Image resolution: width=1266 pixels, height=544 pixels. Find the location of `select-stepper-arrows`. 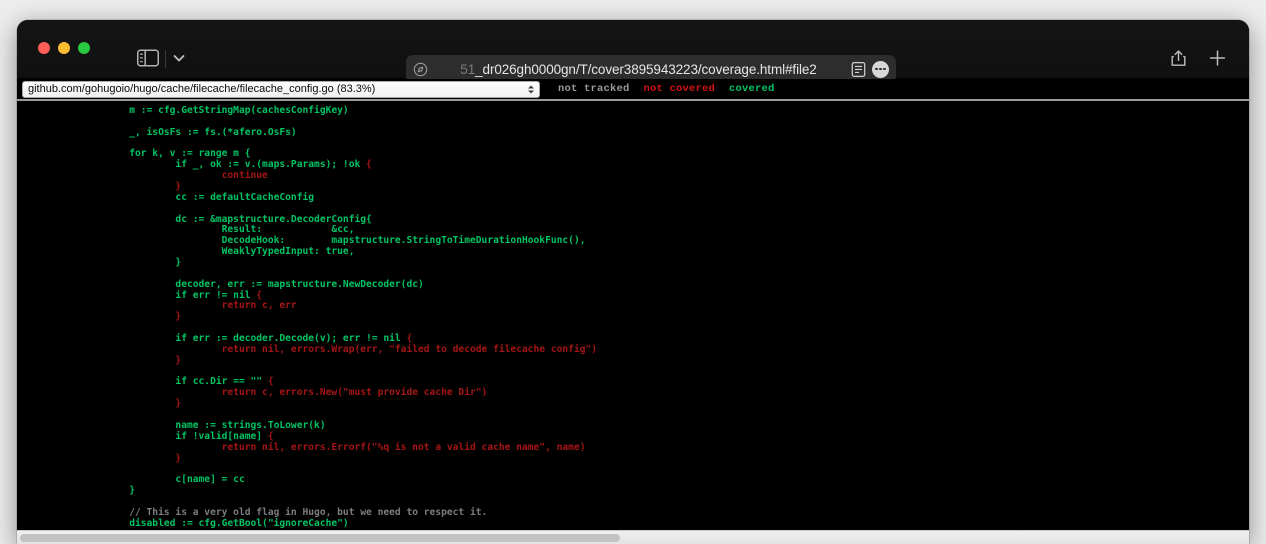

select-stepper-arrows is located at coordinates (530, 89).